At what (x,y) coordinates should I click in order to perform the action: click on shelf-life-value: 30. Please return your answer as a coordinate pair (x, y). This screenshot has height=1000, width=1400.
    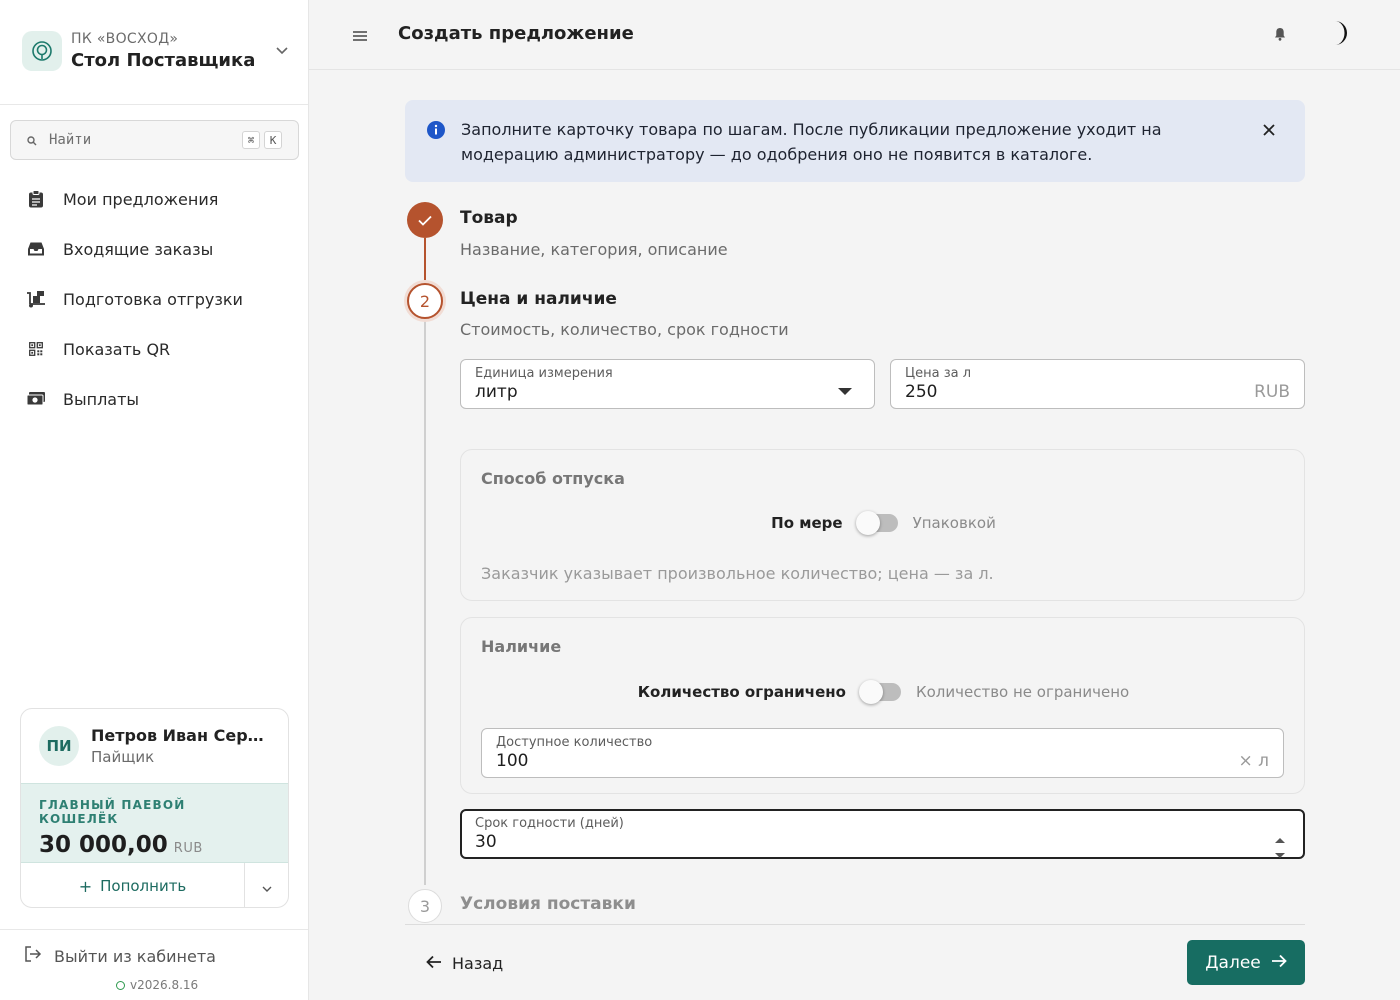
    Looking at the image, I should click on (486, 842).